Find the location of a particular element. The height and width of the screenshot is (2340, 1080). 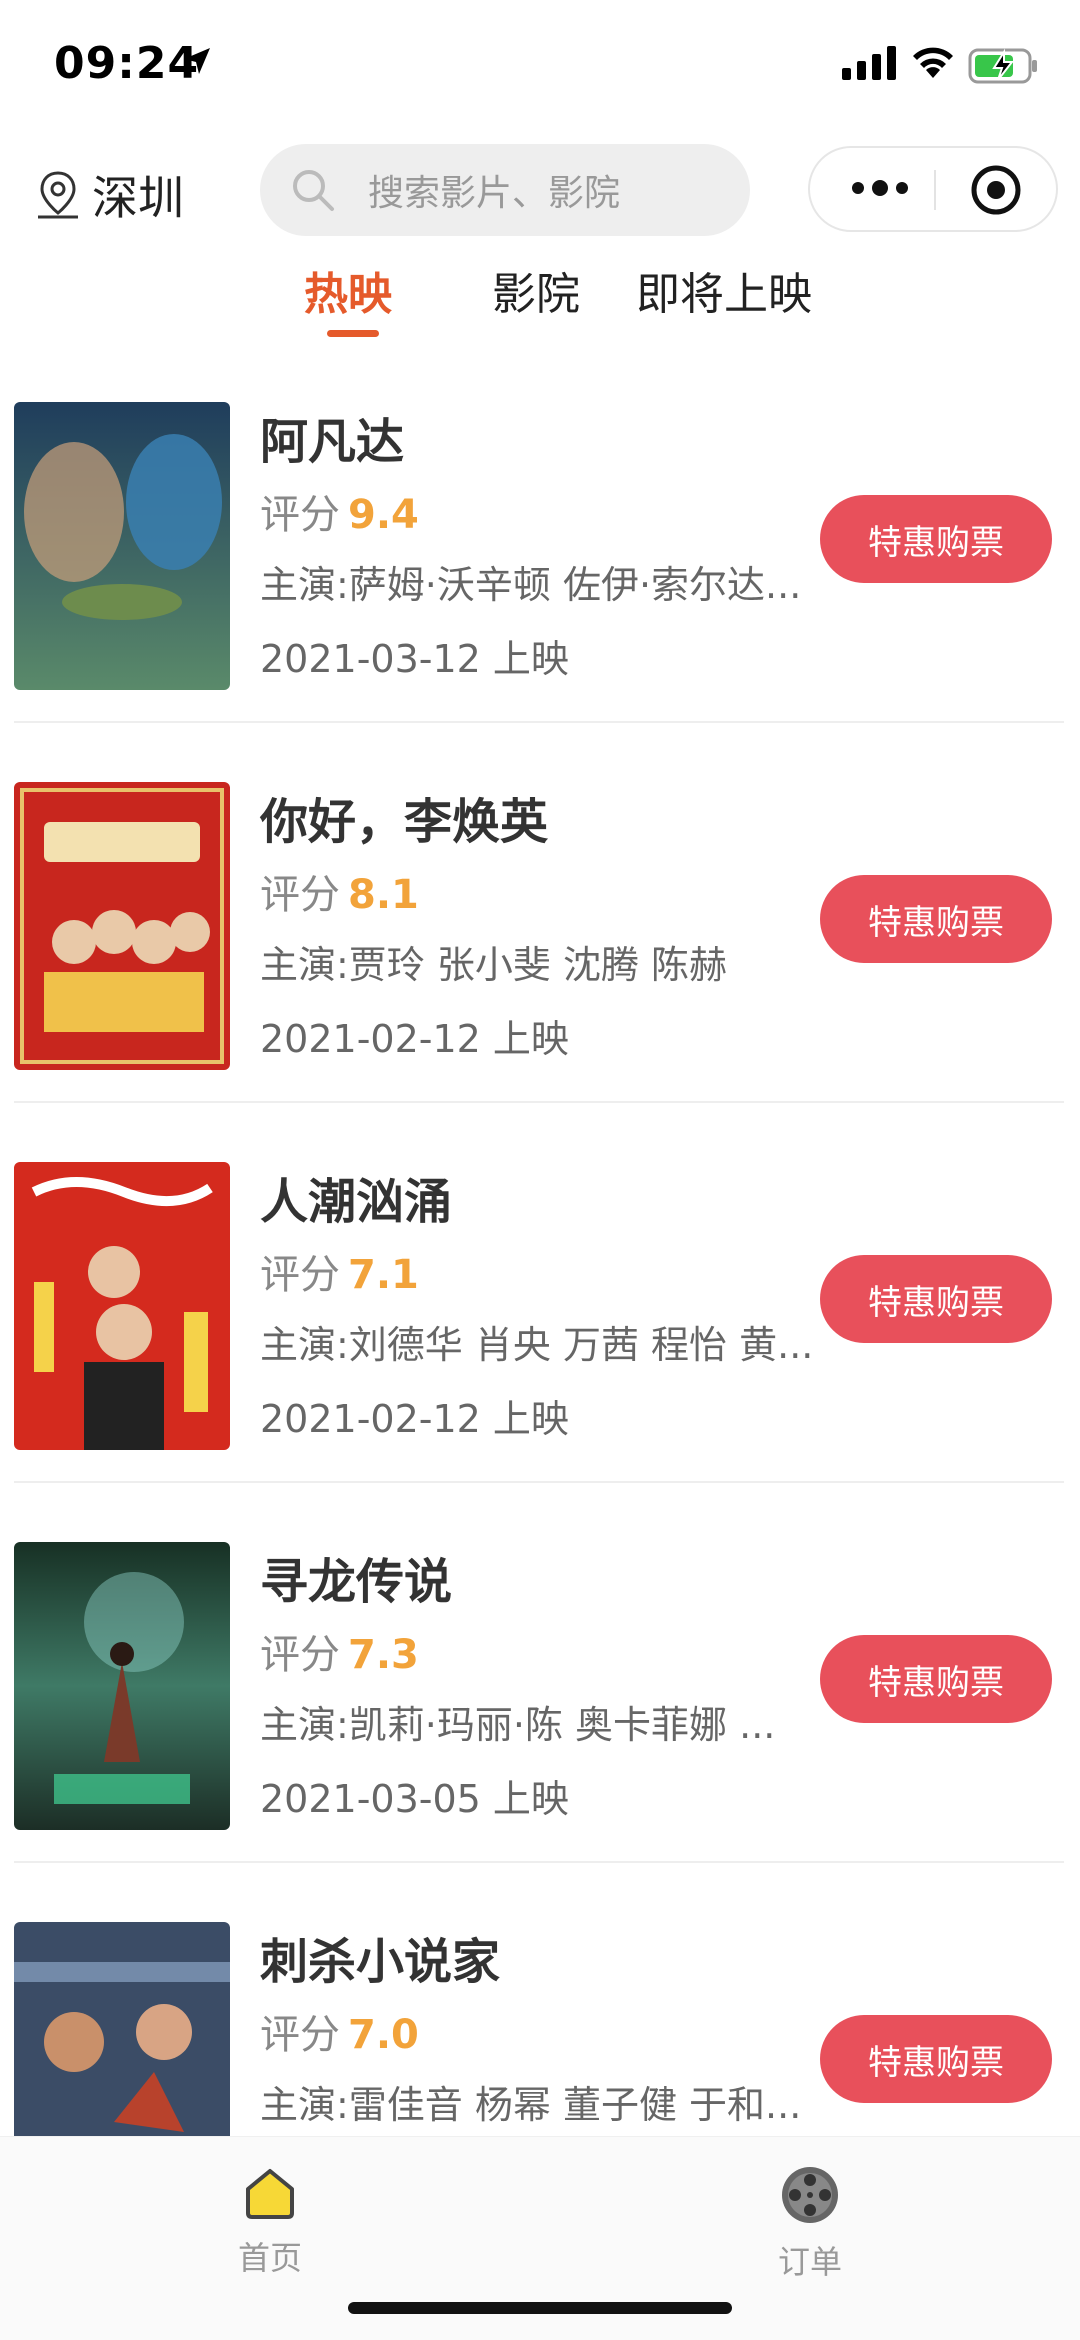

movie-rating: 评分 7.3 is located at coordinates (339, 1651).